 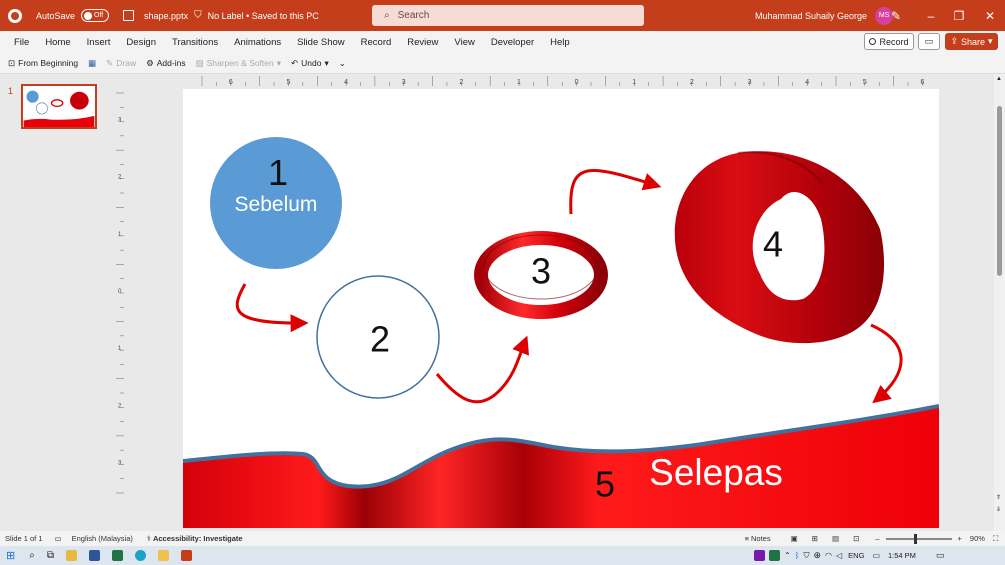 What do you see at coordinates (257, 42) in the screenshot?
I see `tab-animations: Animations` at bounding box center [257, 42].